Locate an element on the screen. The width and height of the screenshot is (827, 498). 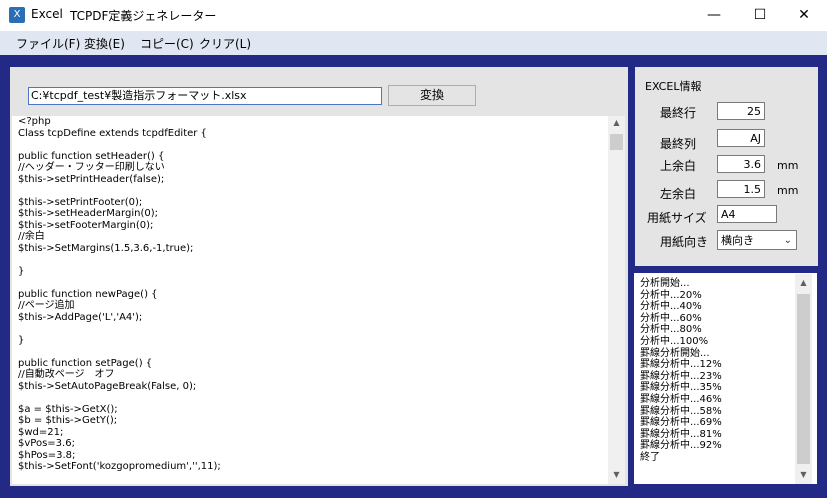
close-button: ✕ is located at coordinates (804, 15).